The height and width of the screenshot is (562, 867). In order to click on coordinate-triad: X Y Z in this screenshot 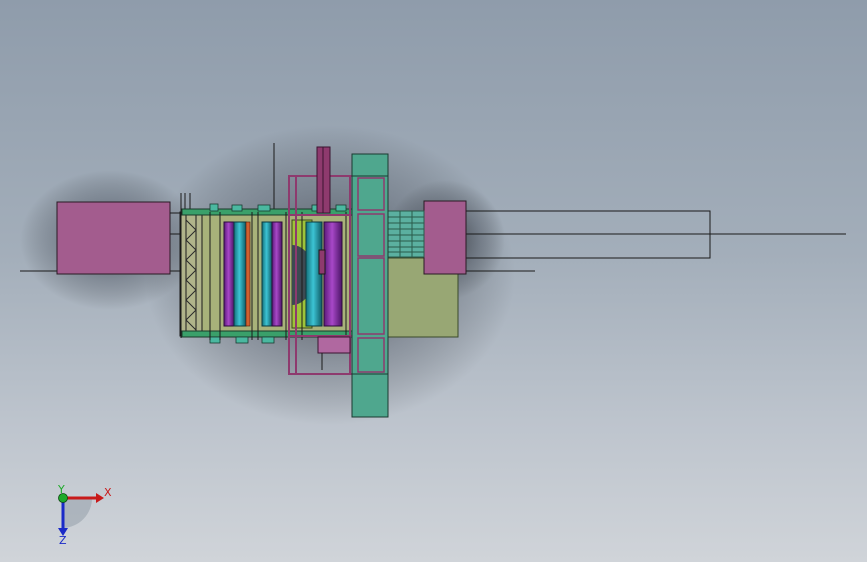, I will do `click(83, 515)`.